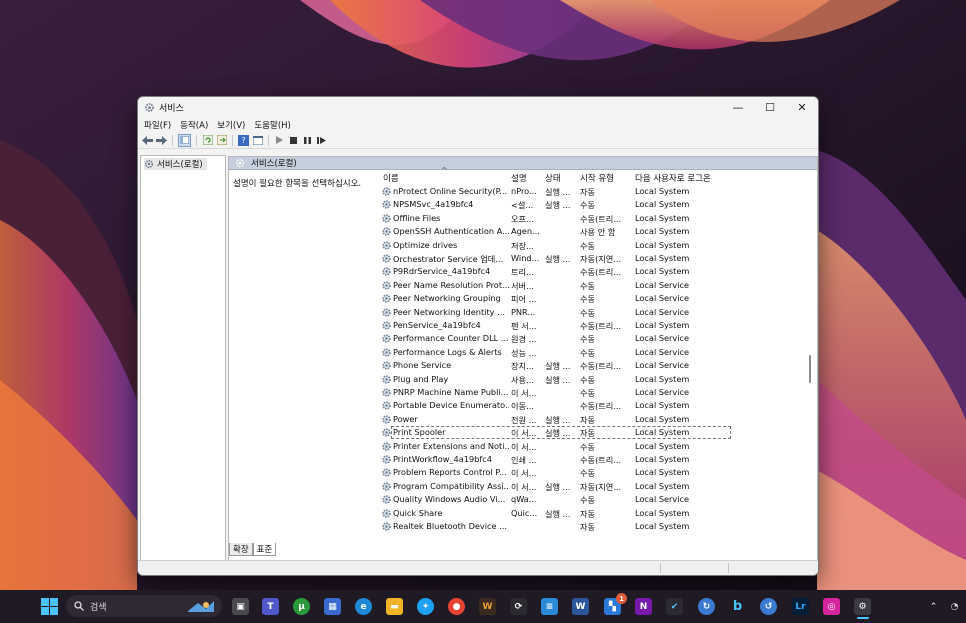 The height and width of the screenshot is (623, 966). What do you see at coordinates (802, 107) in the screenshot?
I see `close-button: ✕` at bounding box center [802, 107].